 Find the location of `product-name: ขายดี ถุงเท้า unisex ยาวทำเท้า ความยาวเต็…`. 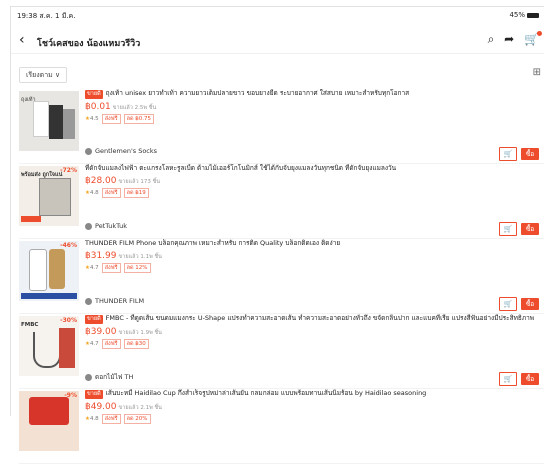

product-name: ขายดี ถุงเท้า unisex ยาวทำเท้า ความยาวเต็… is located at coordinates (312, 94).